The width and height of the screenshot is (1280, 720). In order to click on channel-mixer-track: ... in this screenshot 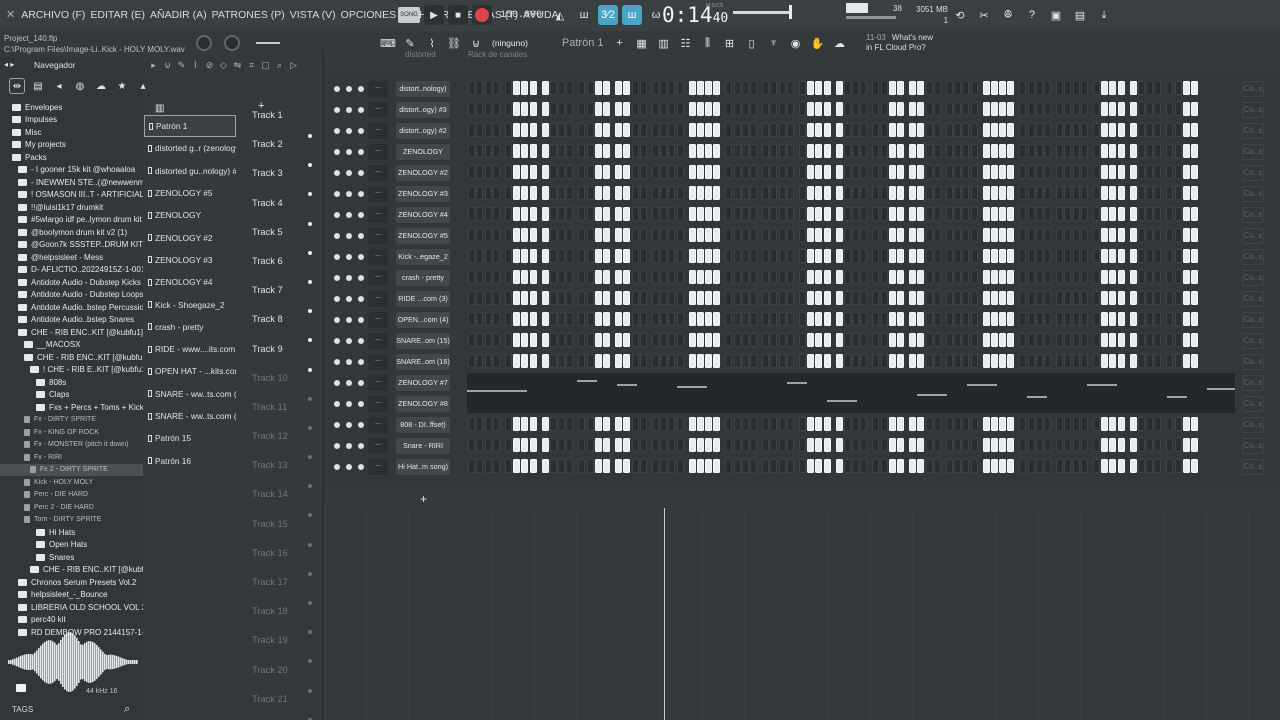, I will do `click(378, 362)`.